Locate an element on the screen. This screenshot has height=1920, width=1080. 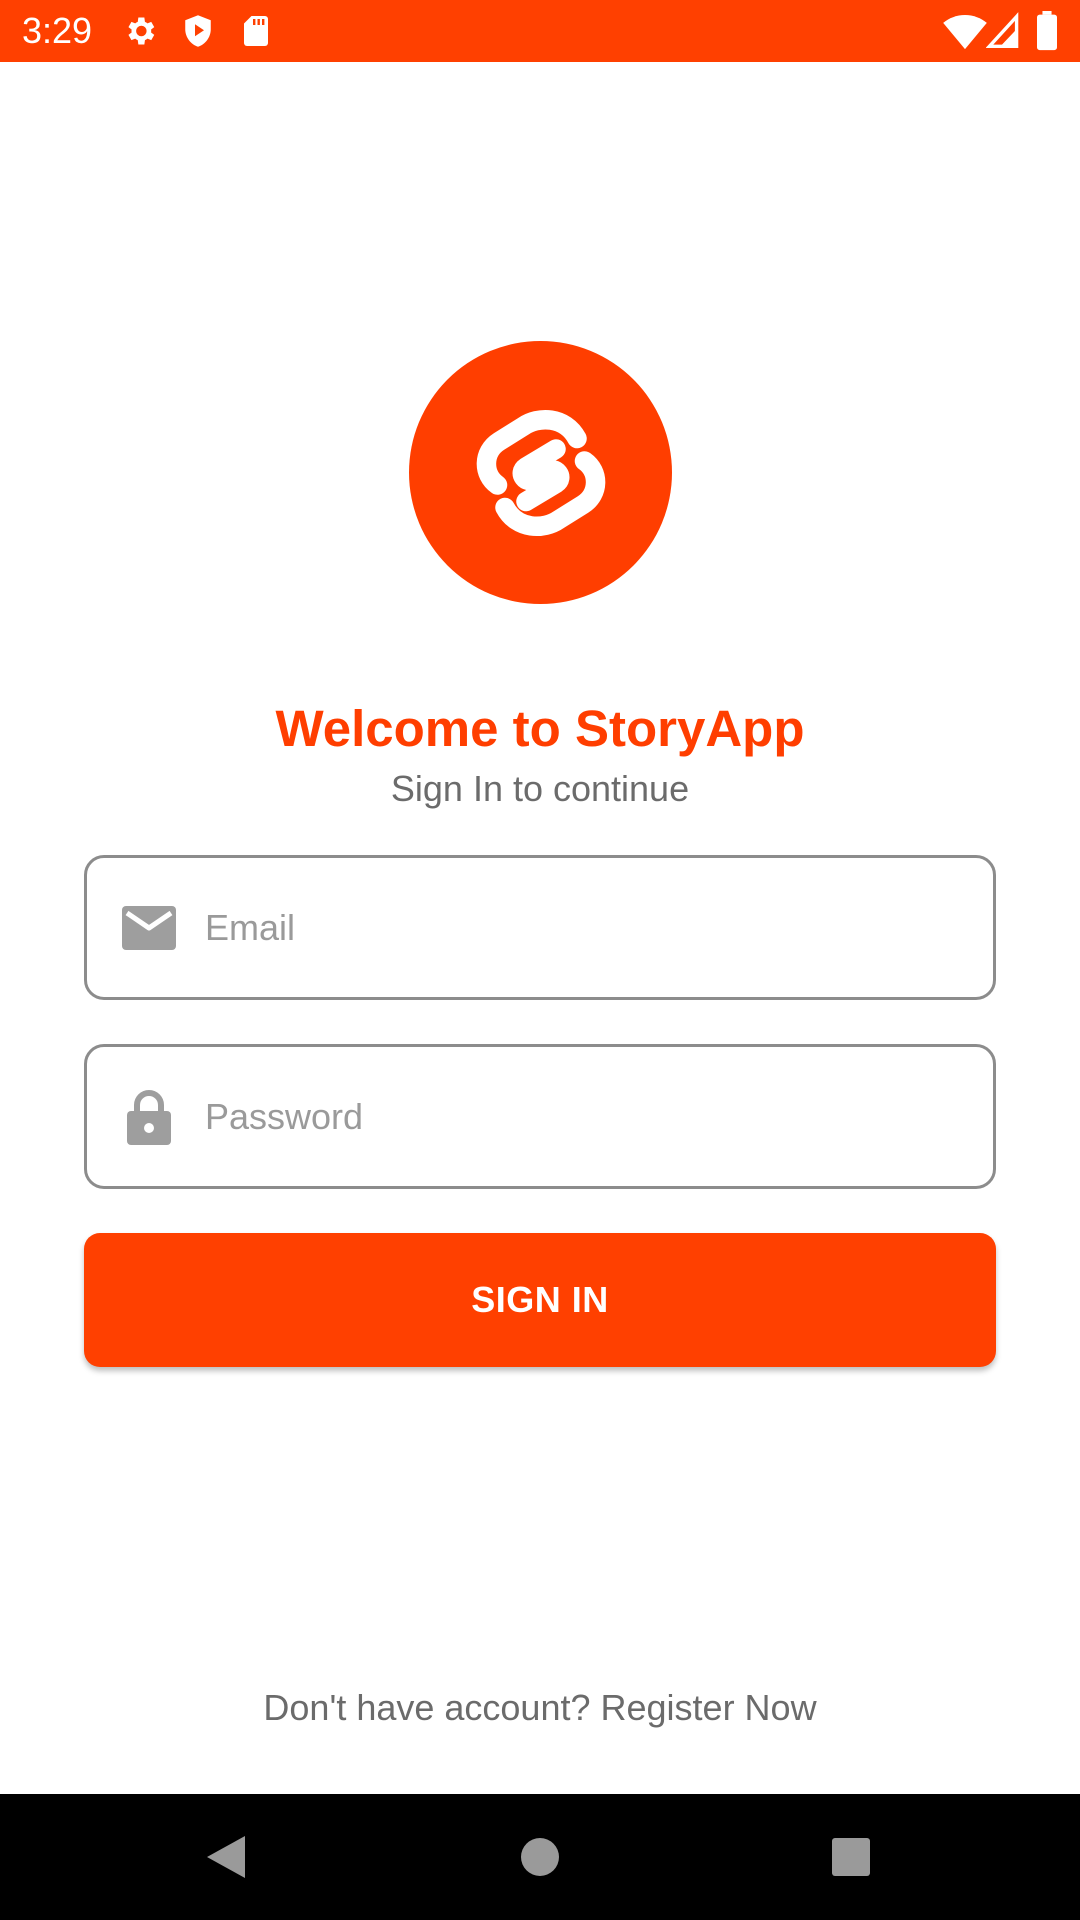
navigation-bar is located at coordinates (540, 1857).